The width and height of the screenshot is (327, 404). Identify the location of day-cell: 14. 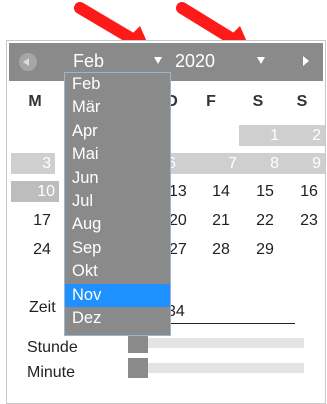
(221, 191).